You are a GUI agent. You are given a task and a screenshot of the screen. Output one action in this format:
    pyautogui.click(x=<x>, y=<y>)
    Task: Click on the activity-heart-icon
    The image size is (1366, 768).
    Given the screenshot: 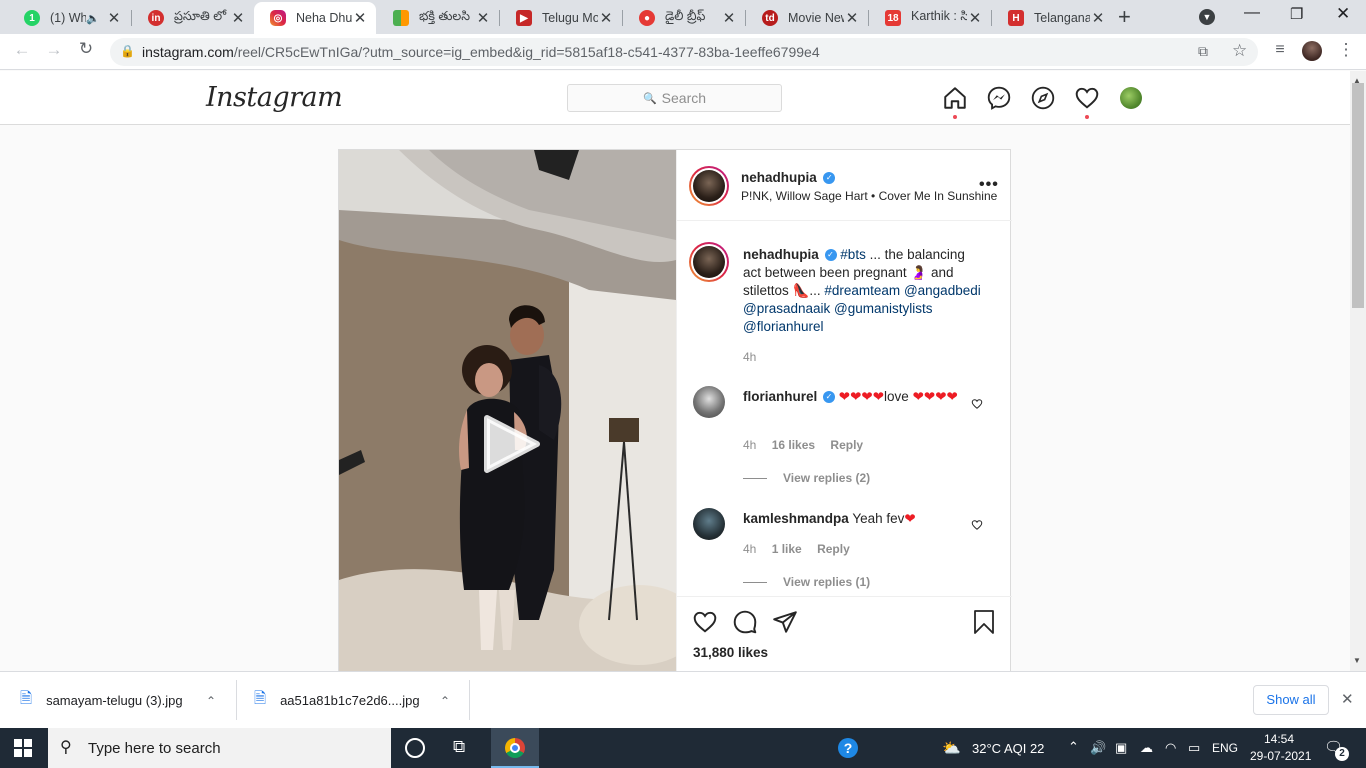 What is the action you would take?
    pyautogui.click(x=1087, y=98)
    